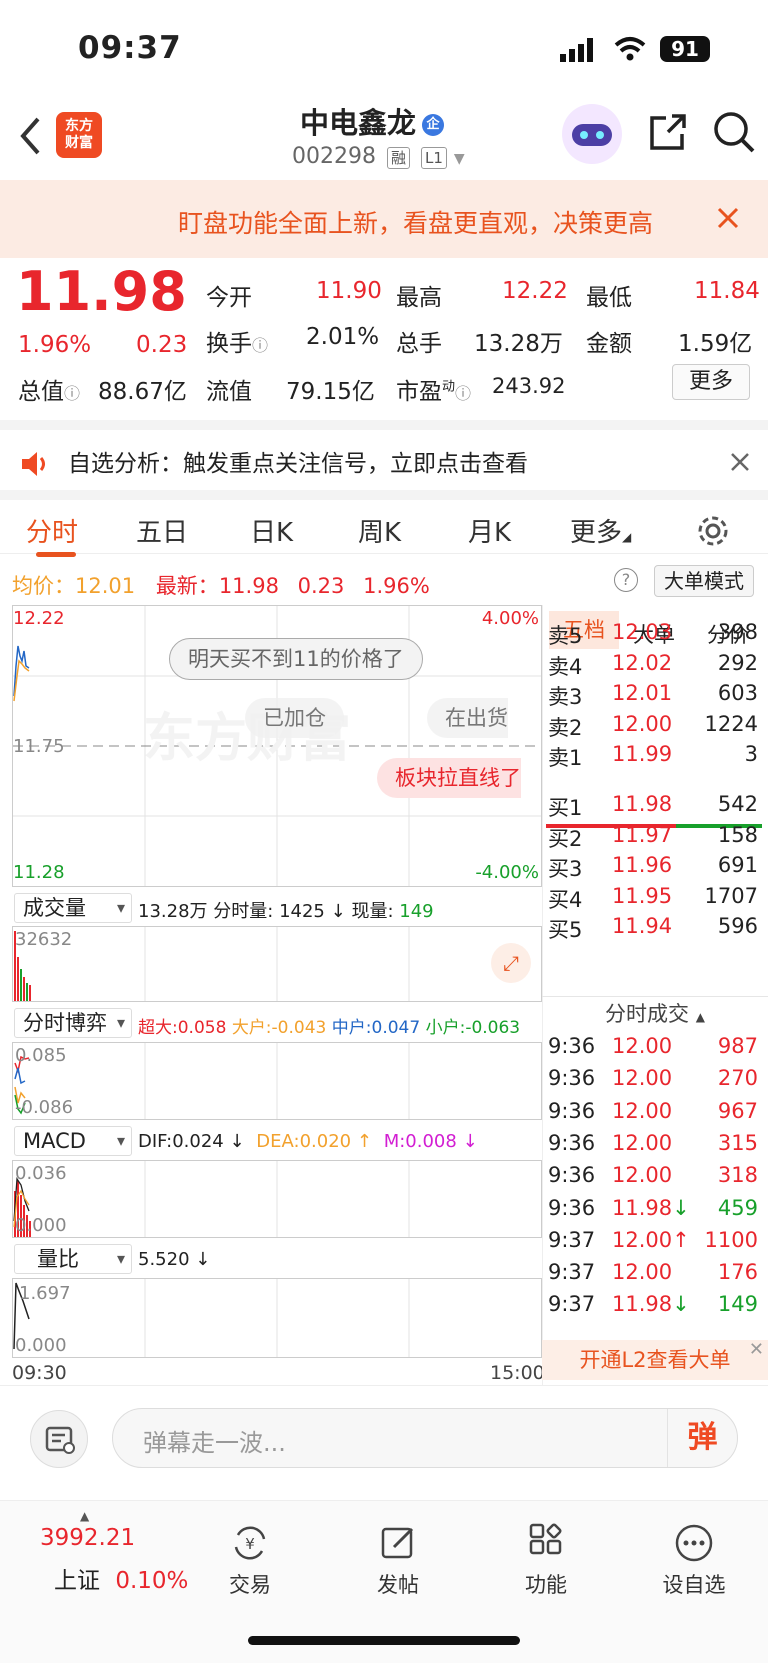 This screenshot has height=1663, width=768. What do you see at coordinates (653, 695) in the screenshot?
I see `ask-row: 卖3 12.01 603` at bounding box center [653, 695].